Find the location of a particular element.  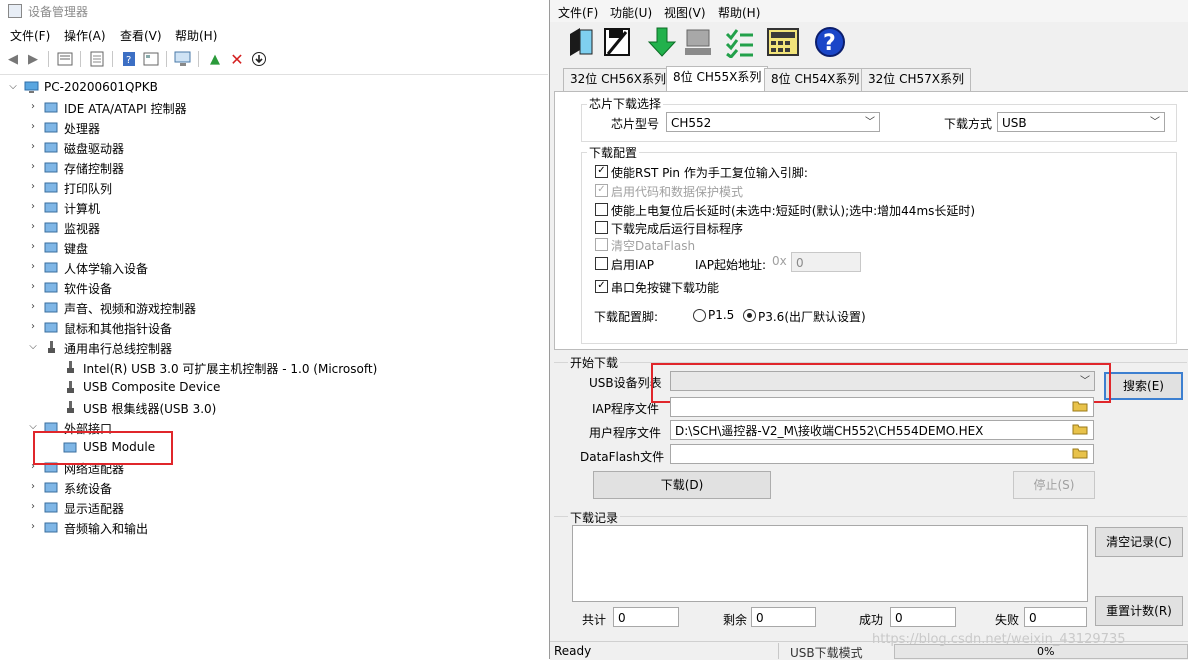

tree-category: › 打印队列 is located at coordinates (274, 188).